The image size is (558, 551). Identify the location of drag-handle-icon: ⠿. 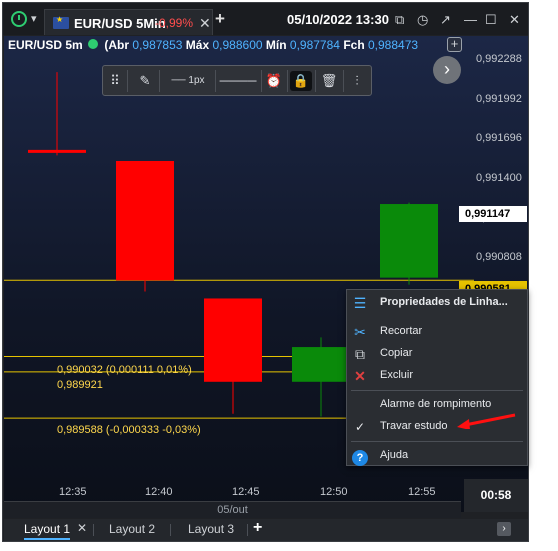
(115, 81).